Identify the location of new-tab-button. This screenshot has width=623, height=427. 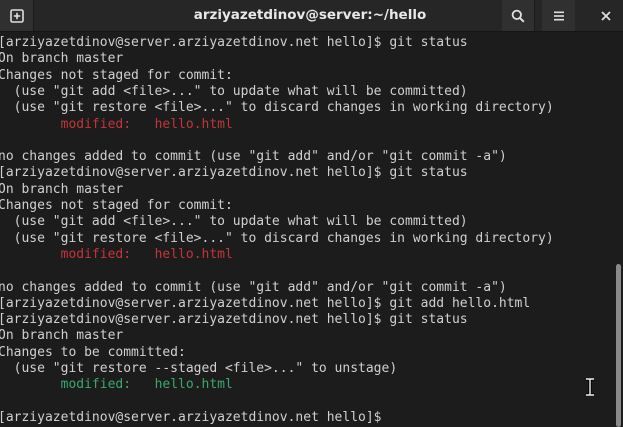
(17, 15).